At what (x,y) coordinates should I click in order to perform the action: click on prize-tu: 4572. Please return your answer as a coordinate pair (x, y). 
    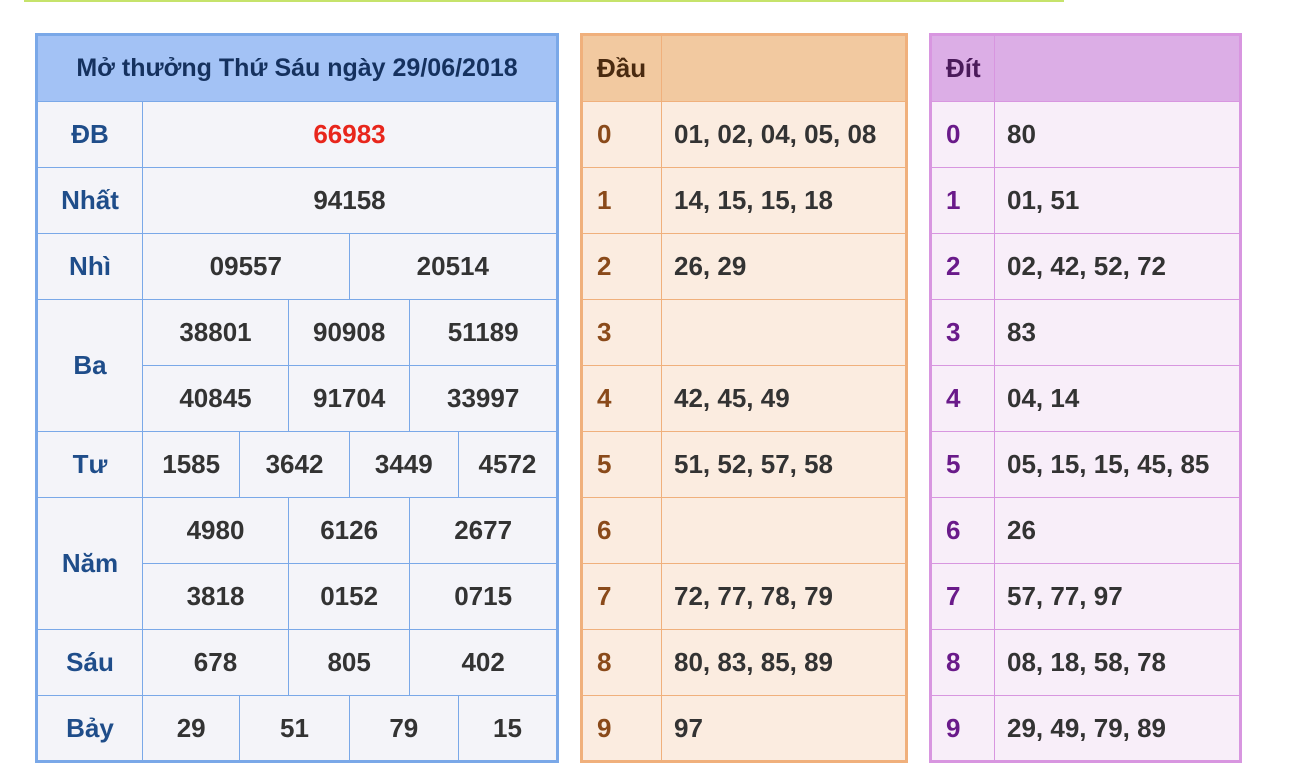
    Looking at the image, I should click on (508, 464).